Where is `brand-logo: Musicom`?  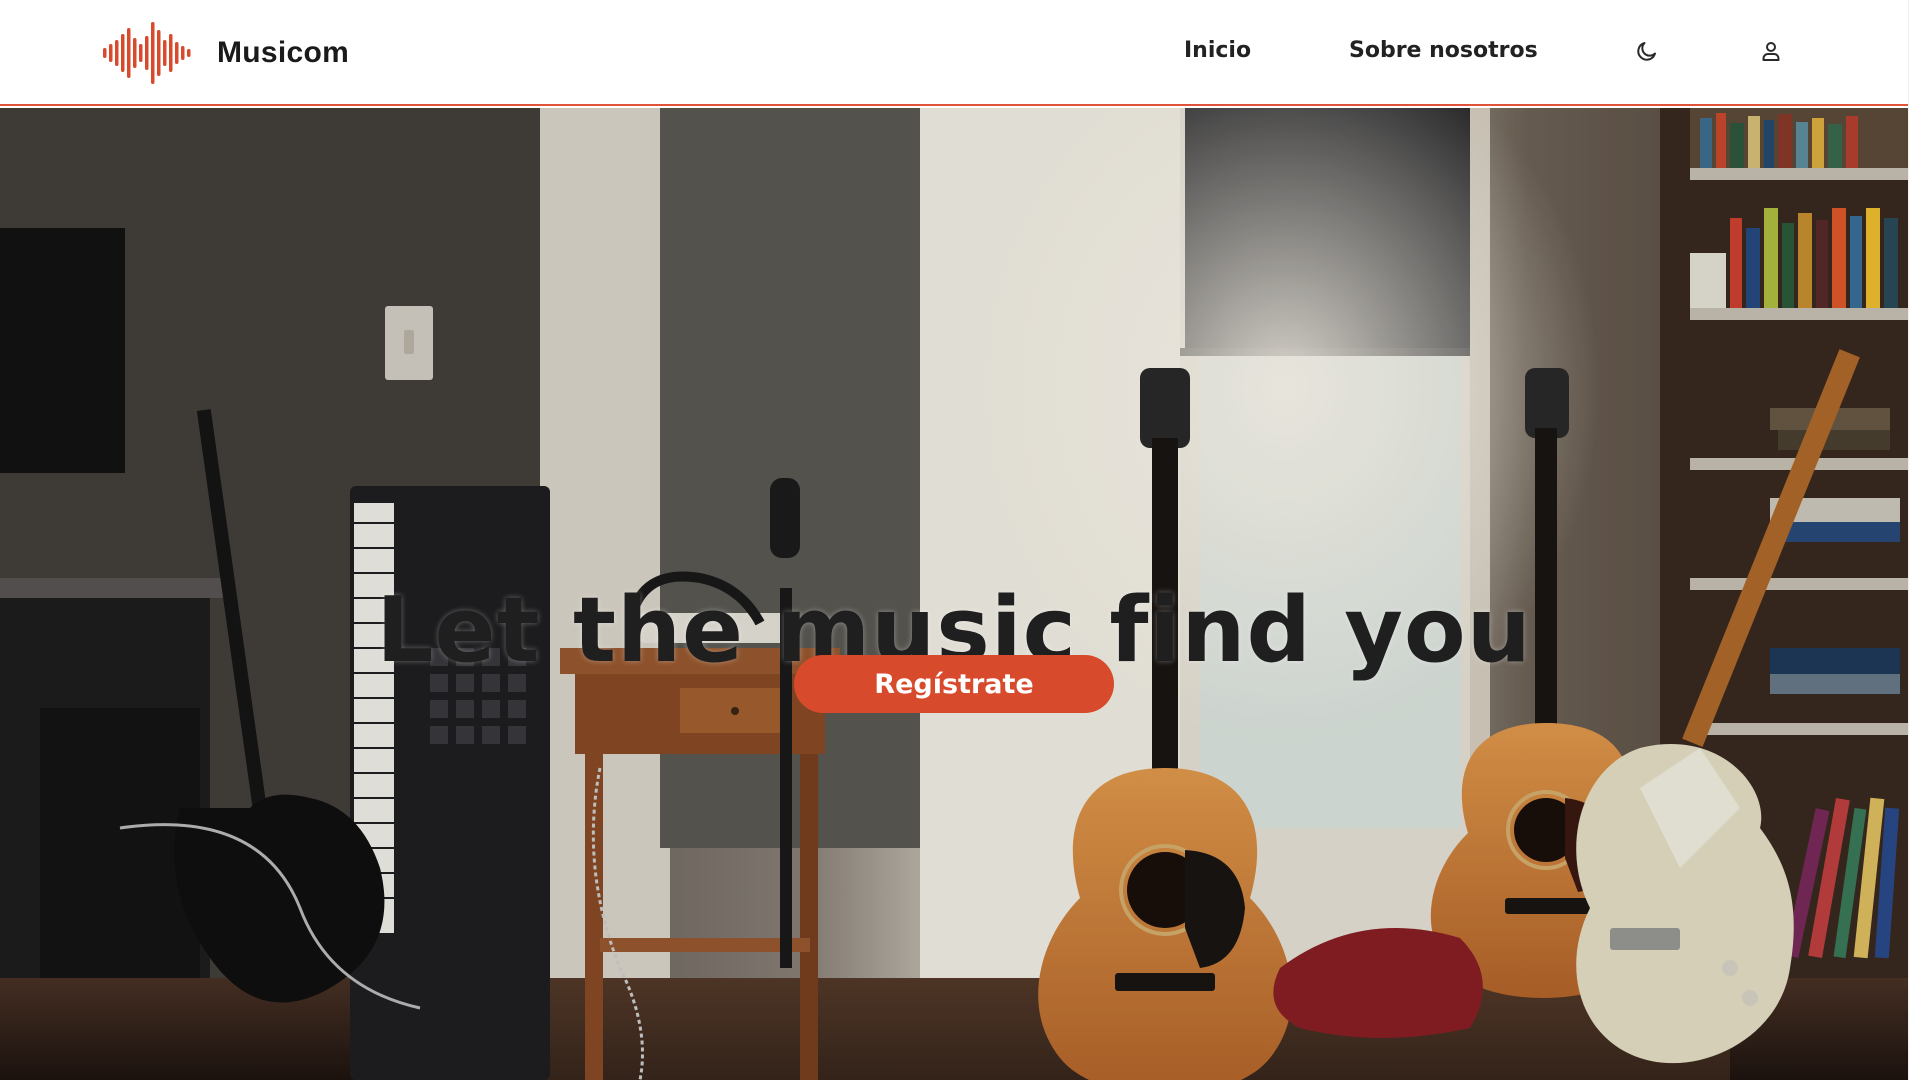
brand-logo: Musicom is located at coordinates (226, 53).